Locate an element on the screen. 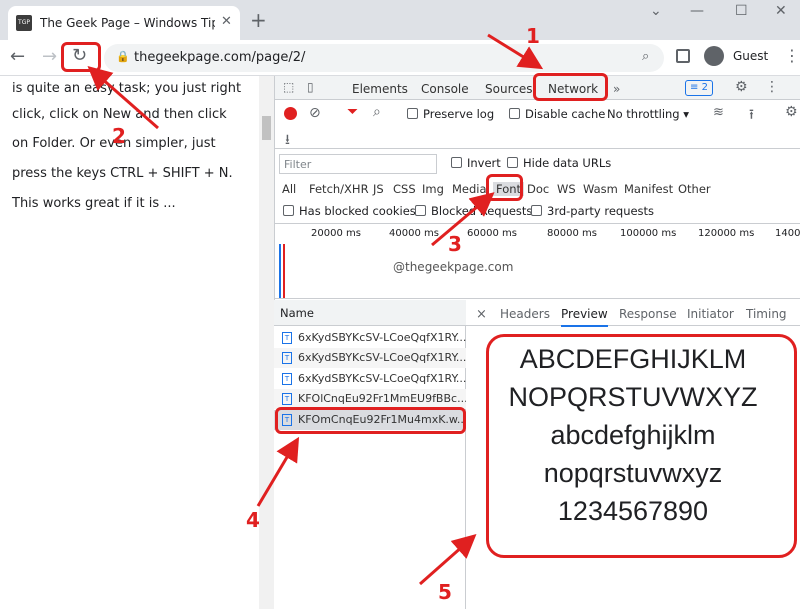 Image resolution: width=800 pixels, height=609 pixels. annotation-number: 2 is located at coordinates (119, 136).